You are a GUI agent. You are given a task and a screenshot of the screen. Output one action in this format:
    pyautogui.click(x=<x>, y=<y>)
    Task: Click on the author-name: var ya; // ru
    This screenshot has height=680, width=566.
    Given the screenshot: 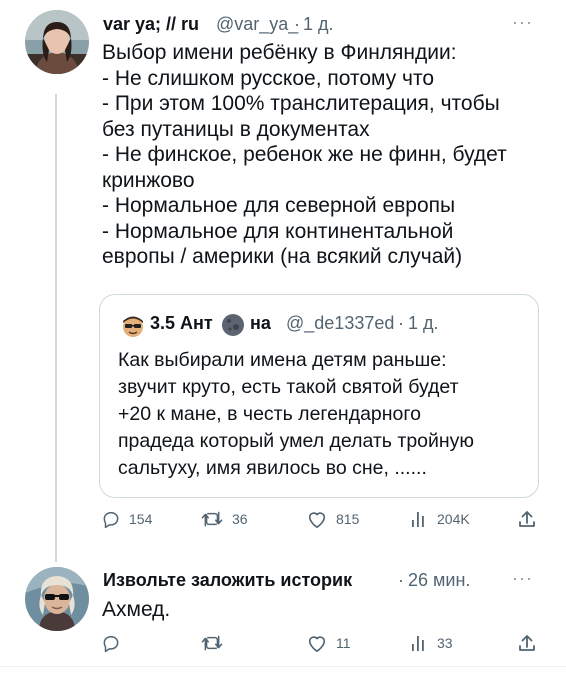 What is the action you would take?
    pyautogui.click(x=151, y=24)
    